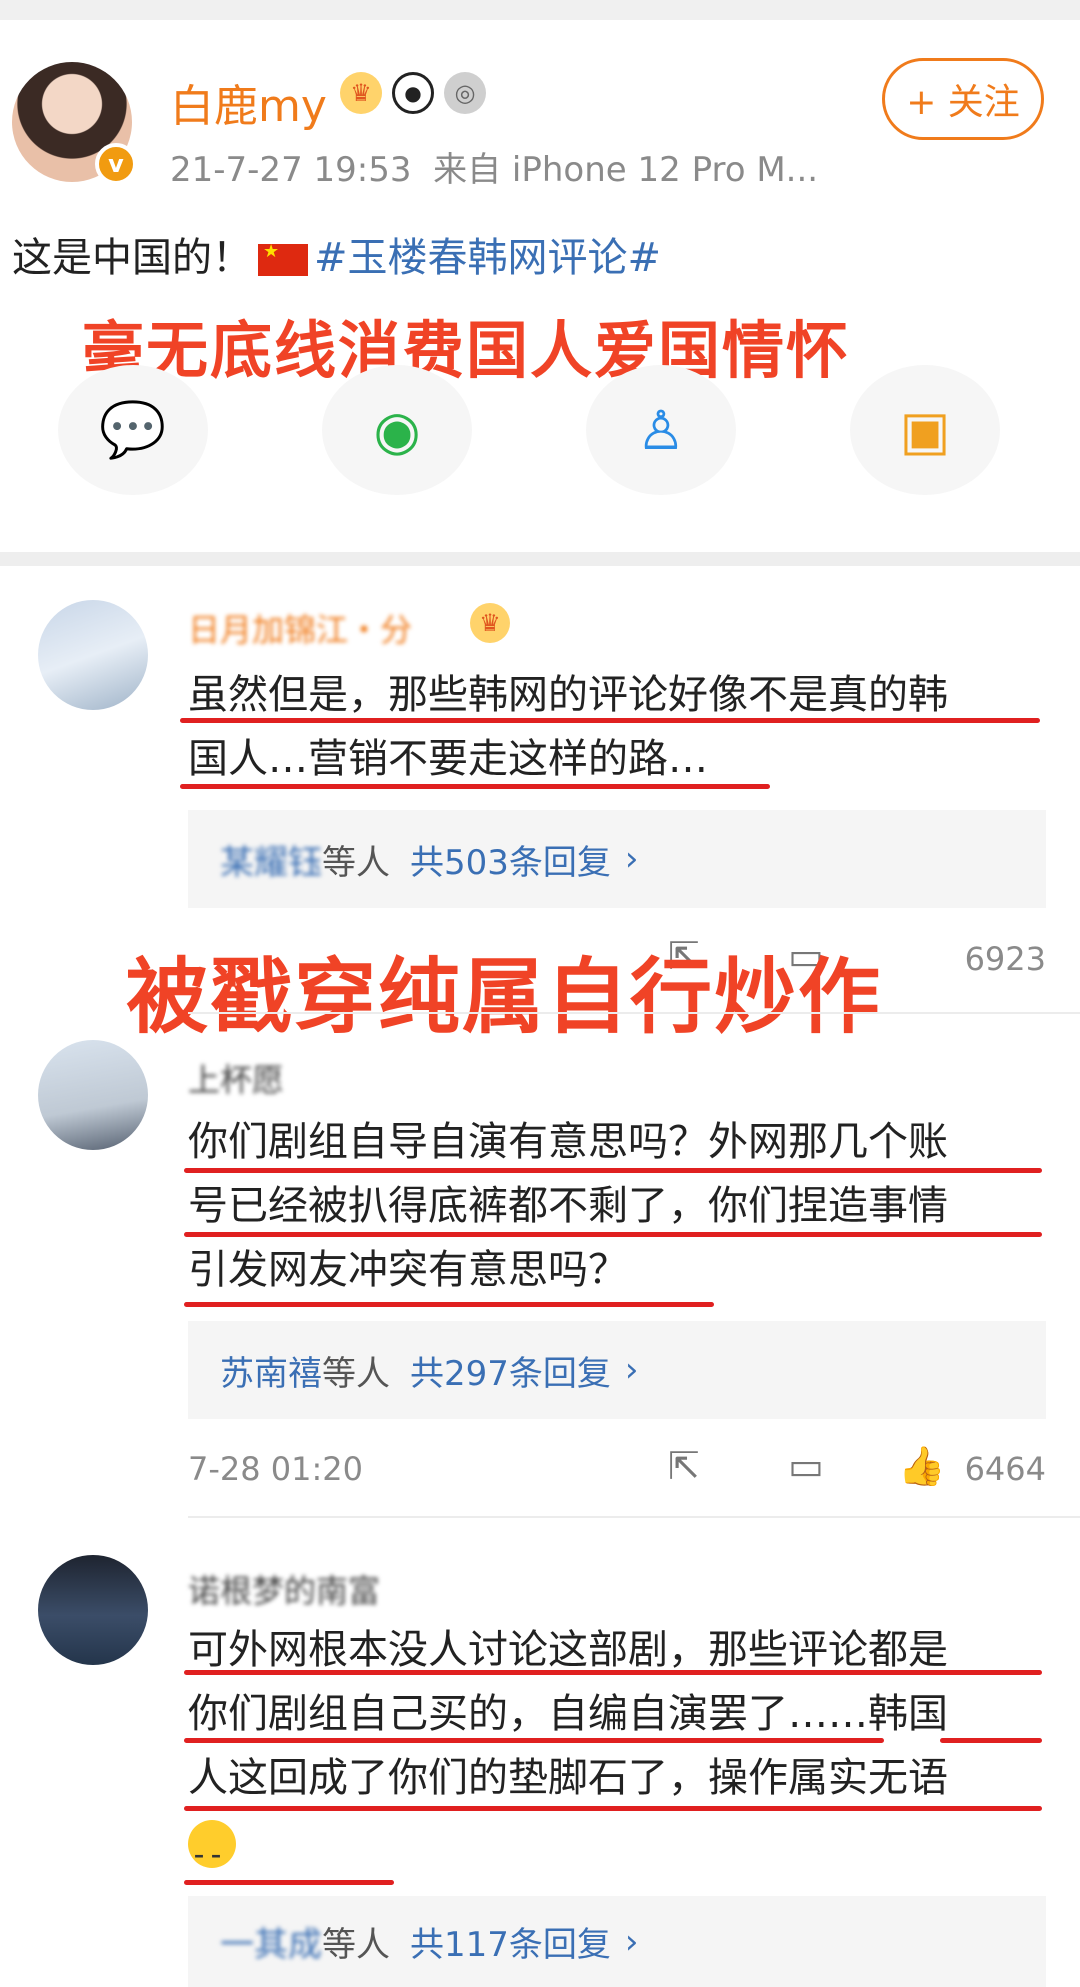 This screenshot has width=1080, height=1987. Describe the element at coordinates (617, 1470) in the screenshot. I see `comment-actions: 7-28 01:20 ⇱ ▭ 👍 6464` at that location.